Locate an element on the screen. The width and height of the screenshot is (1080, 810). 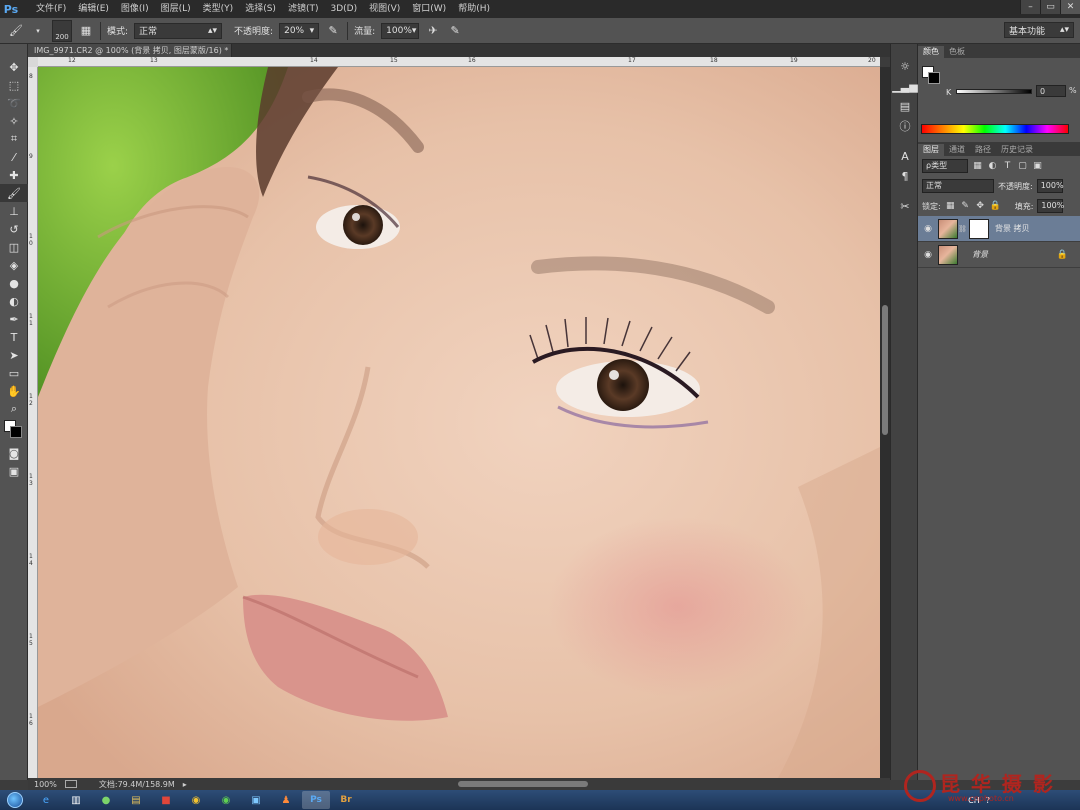
vertical-scrollbar is located at coordinates (885, 422).